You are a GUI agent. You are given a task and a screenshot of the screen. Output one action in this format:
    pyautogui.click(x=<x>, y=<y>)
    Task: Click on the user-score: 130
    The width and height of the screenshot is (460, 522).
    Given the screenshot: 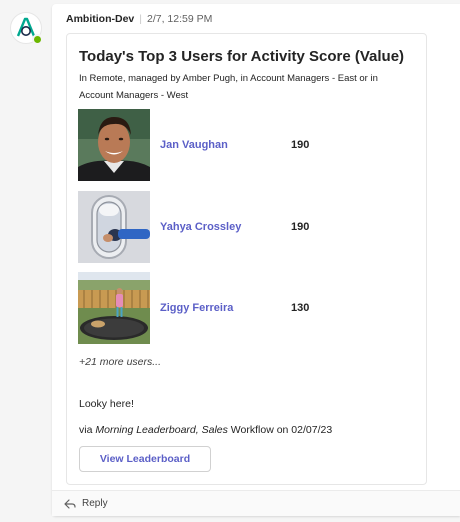 What is the action you would take?
    pyautogui.click(x=300, y=308)
    